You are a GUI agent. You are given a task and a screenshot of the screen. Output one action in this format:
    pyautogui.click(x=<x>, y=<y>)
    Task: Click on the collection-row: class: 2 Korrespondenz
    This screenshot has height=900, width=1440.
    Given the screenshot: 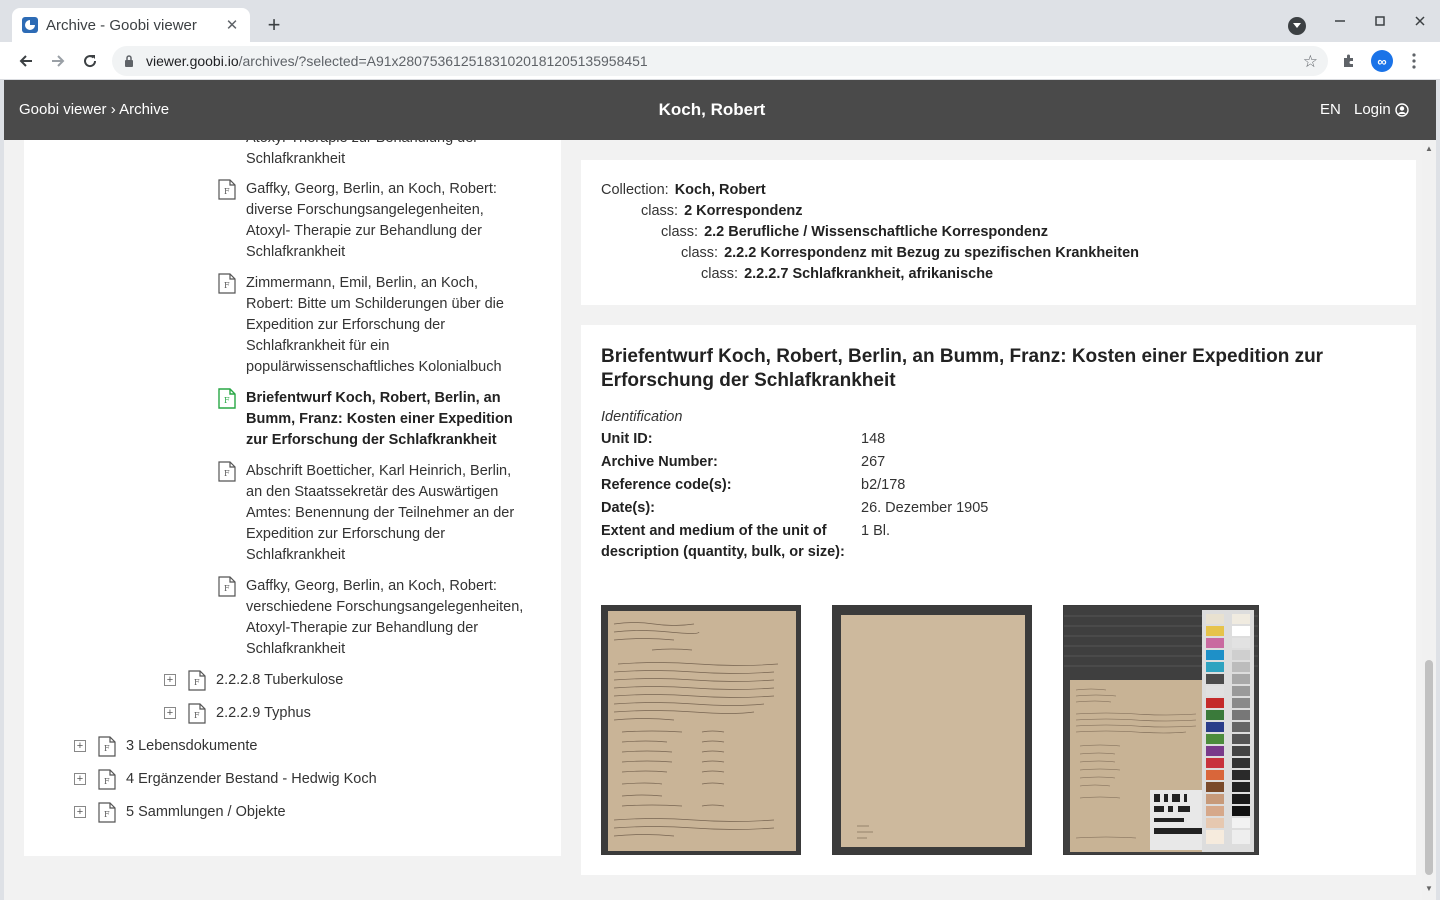 What is the action you would take?
    pyautogui.click(x=722, y=211)
    